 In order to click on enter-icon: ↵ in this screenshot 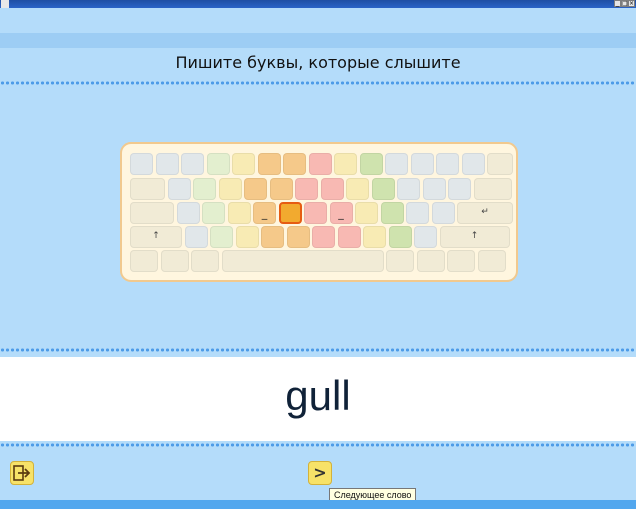, I will do `click(485, 212)`.